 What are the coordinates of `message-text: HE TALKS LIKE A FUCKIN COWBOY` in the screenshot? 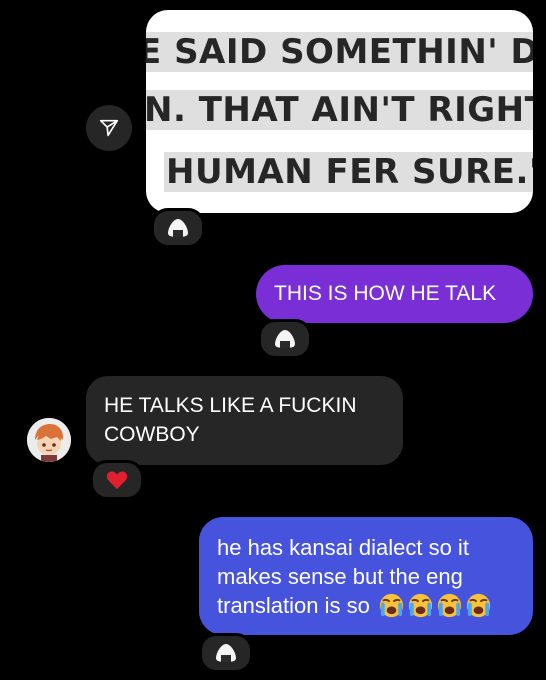 It's located at (230, 420).